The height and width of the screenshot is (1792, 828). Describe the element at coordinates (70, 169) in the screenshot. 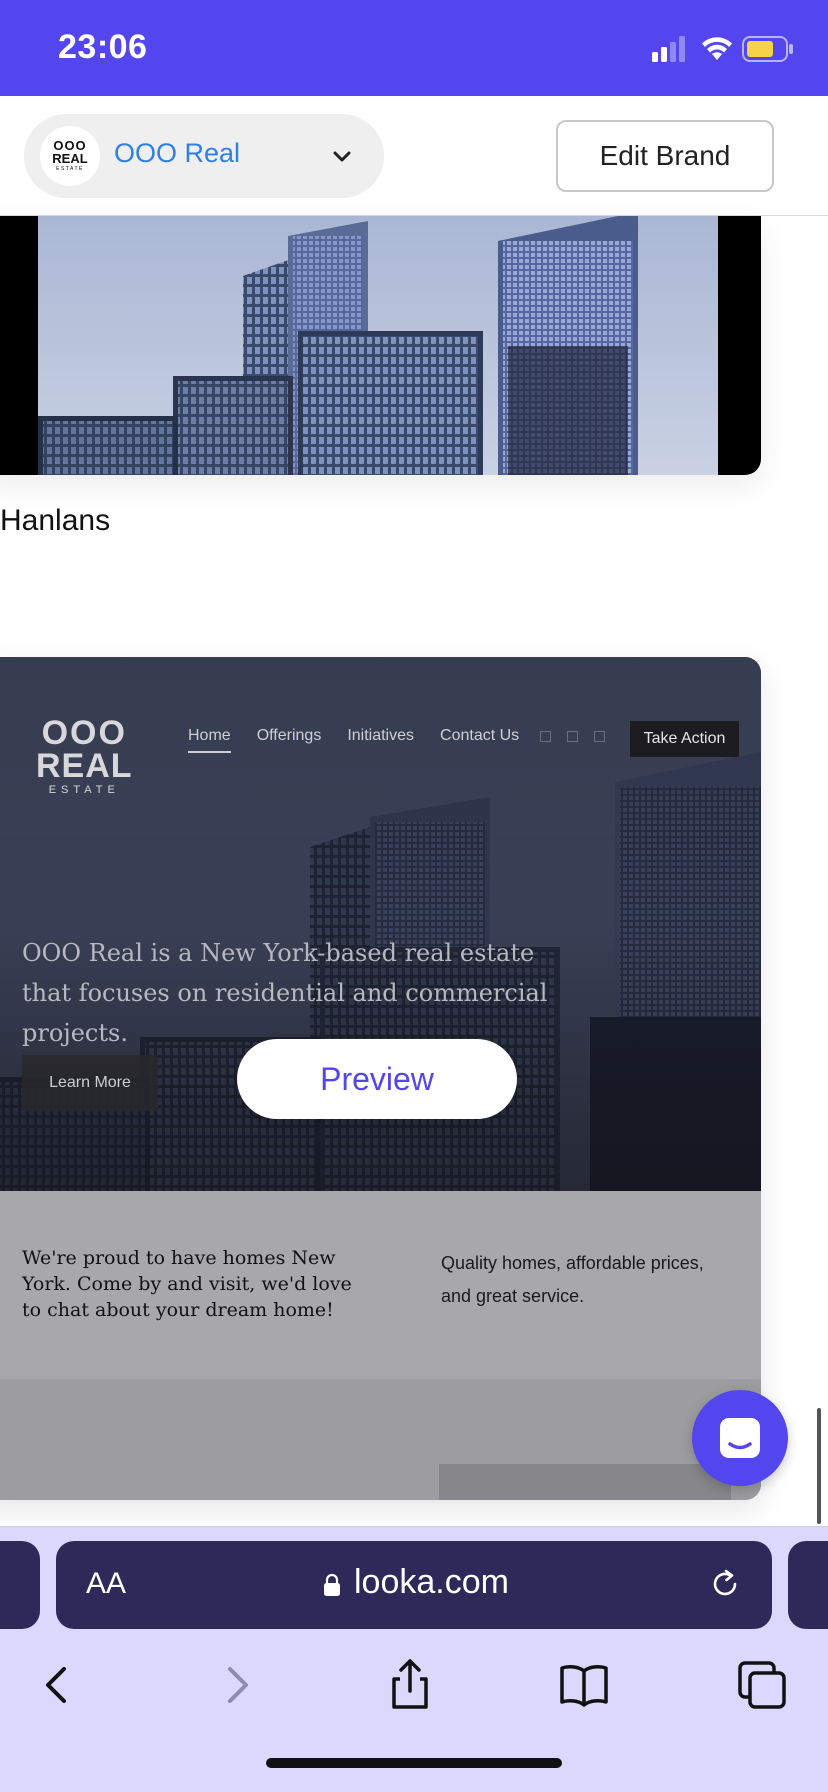

I see `brand-logo-line3: ESTATE` at that location.